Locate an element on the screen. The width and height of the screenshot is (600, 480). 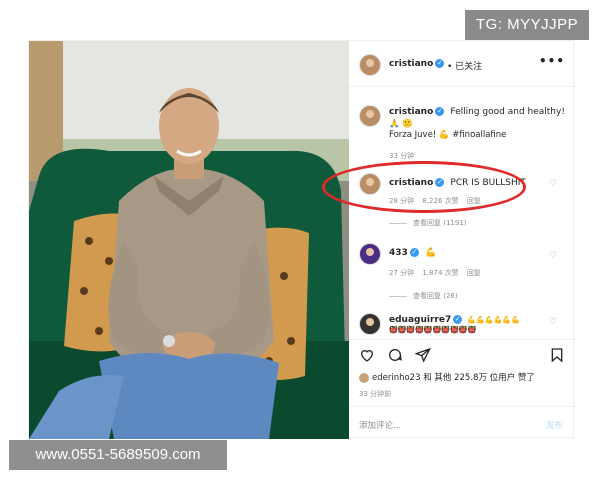
heart-icon is located at coordinates (367, 355).